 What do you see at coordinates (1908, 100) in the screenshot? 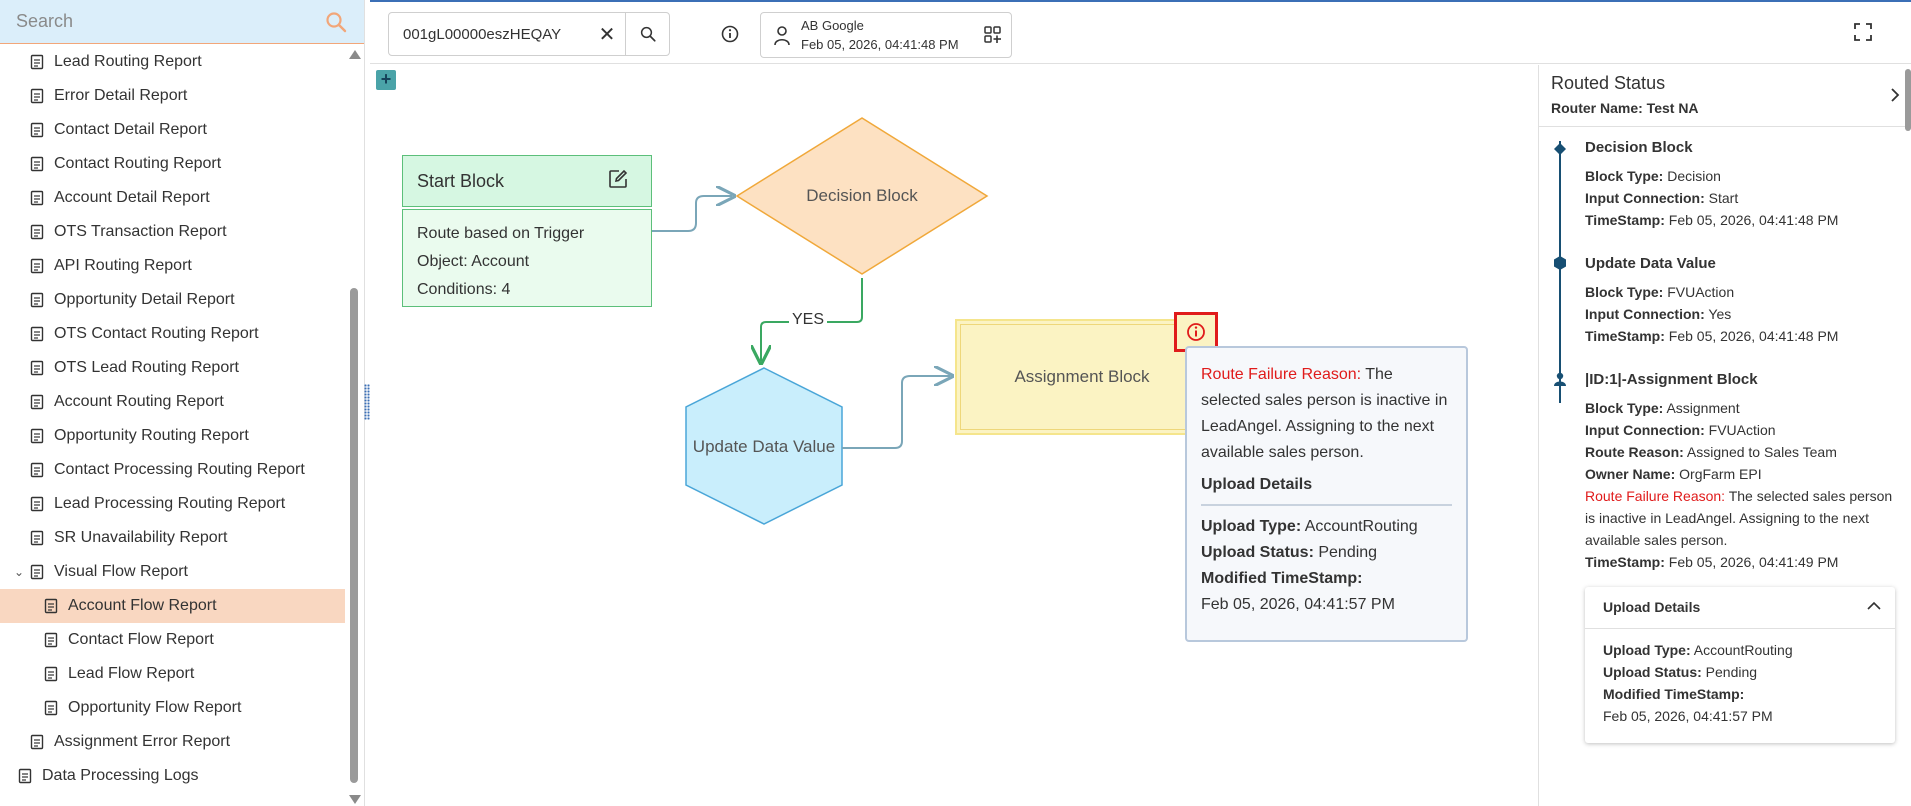
I see `panel-scrollbar-thumb` at bounding box center [1908, 100].